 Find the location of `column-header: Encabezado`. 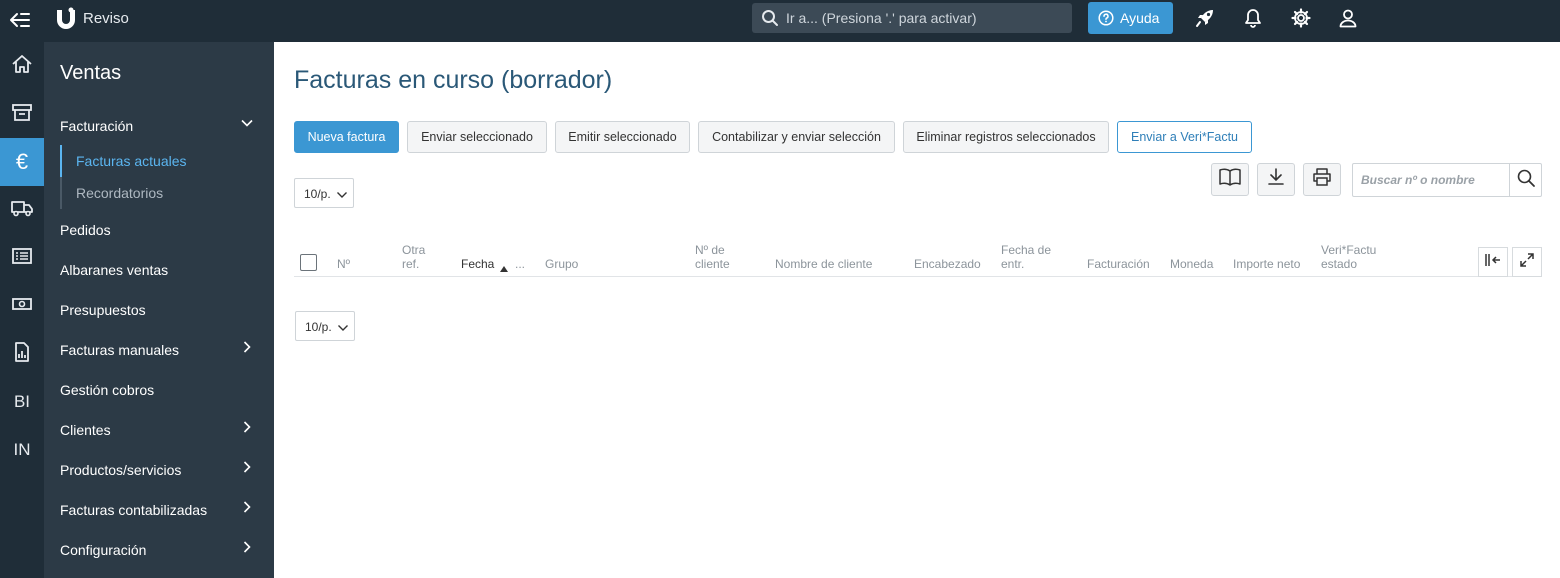

column-header: Encabezado is located at coordinates (947, 264).